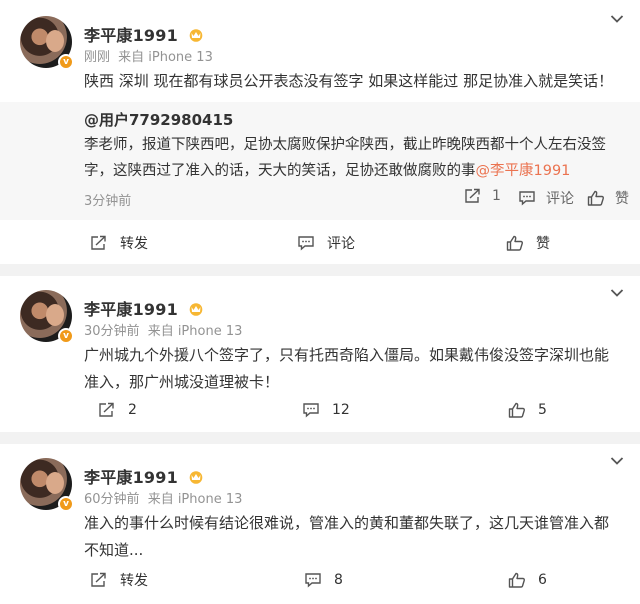 The height and width of the screenshot is (604, 640). What do you see at coordinates (338, 580) in the screenshot?
I see `comment-count: 8` at bounding box center [338, 580].